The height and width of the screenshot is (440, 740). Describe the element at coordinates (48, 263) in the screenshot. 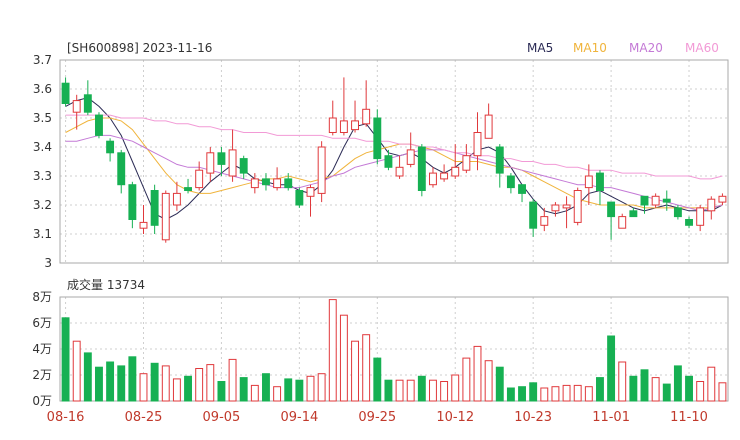

I see `y-tick-label: 3` at that location.